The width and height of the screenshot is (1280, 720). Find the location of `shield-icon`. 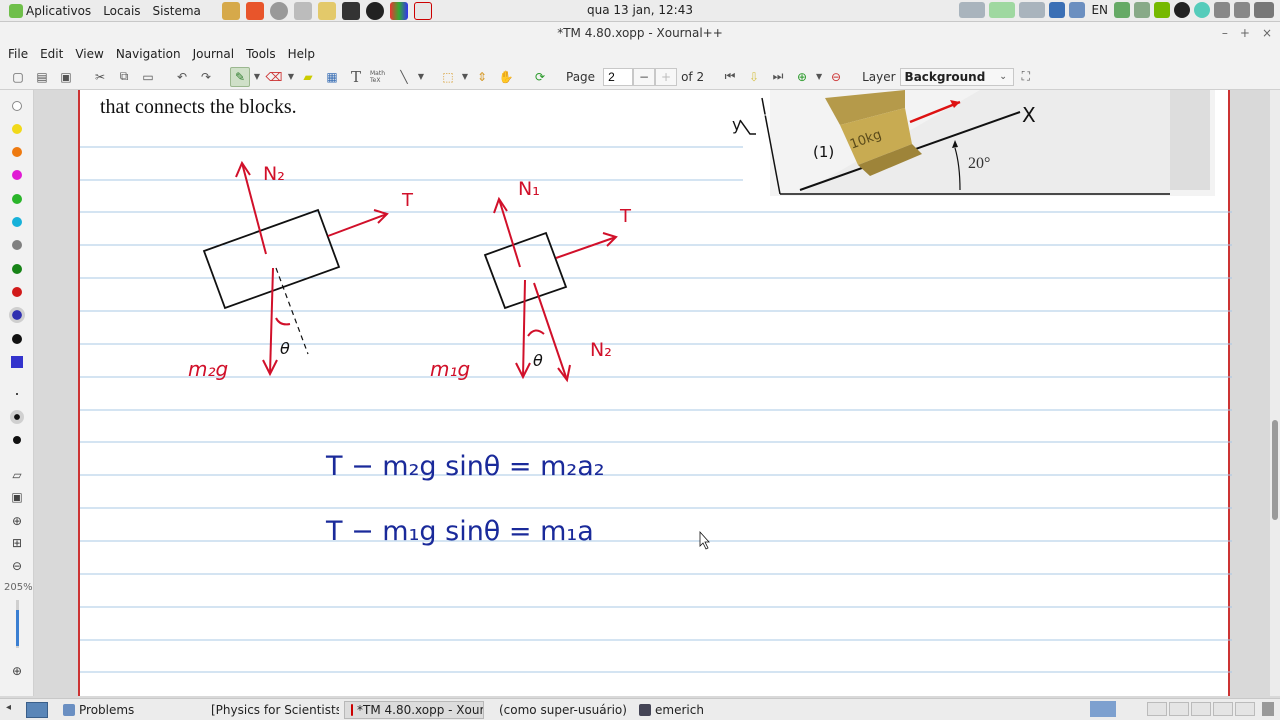

shield-icon is located at coordinates (1122, 10).